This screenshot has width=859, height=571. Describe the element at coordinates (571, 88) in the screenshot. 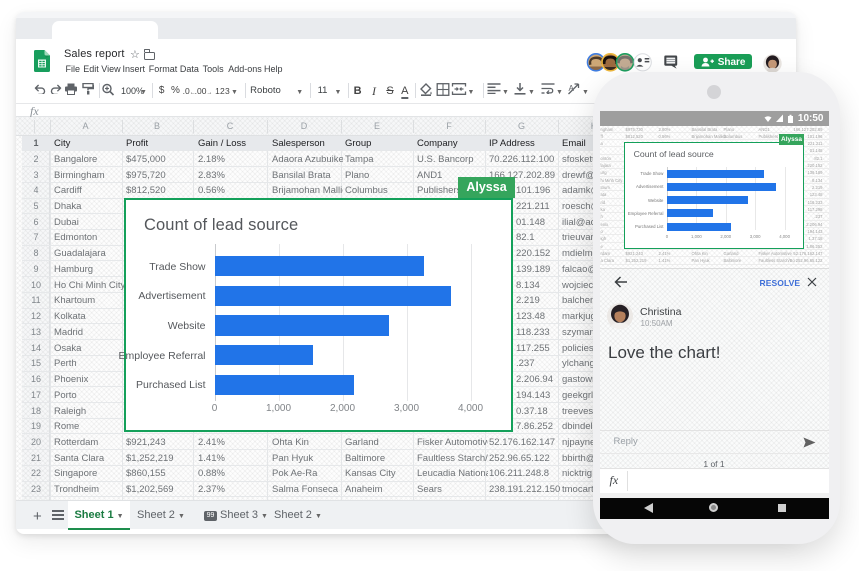

I see `svg-text: A` at that location.